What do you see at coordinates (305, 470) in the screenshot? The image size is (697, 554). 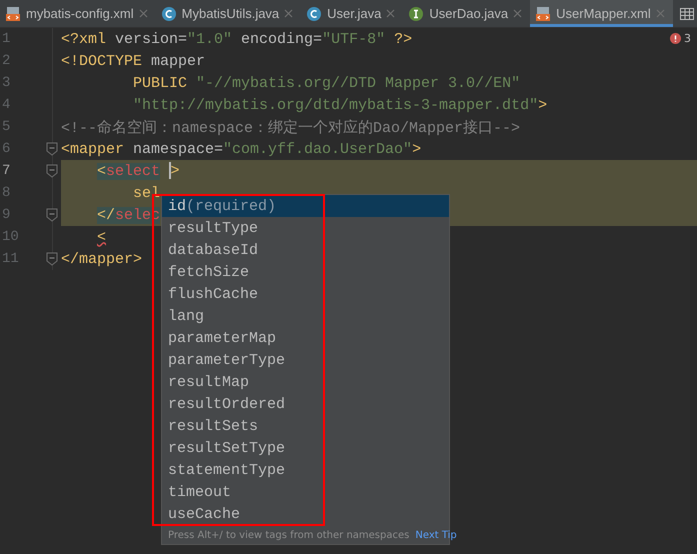 I see `completion-item: statementType` at bounding box center [305, 470].